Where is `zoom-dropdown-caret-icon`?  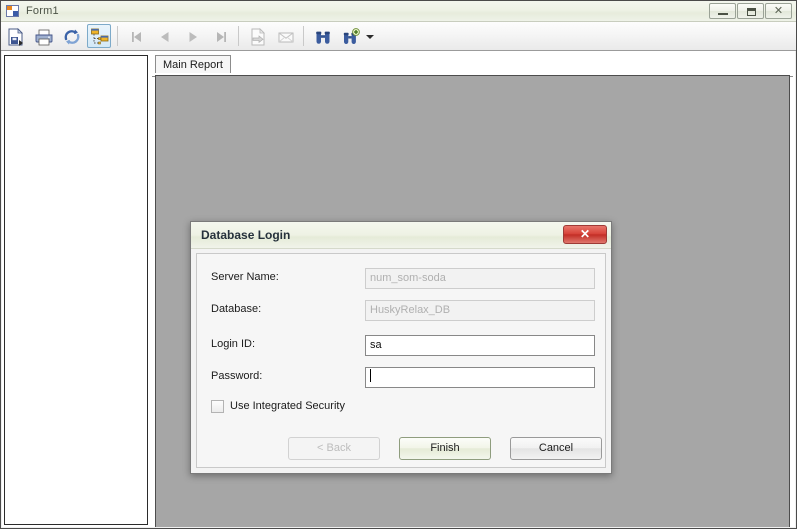 zoom-dropdown-caret-icon is located at coordinates (369, 36).